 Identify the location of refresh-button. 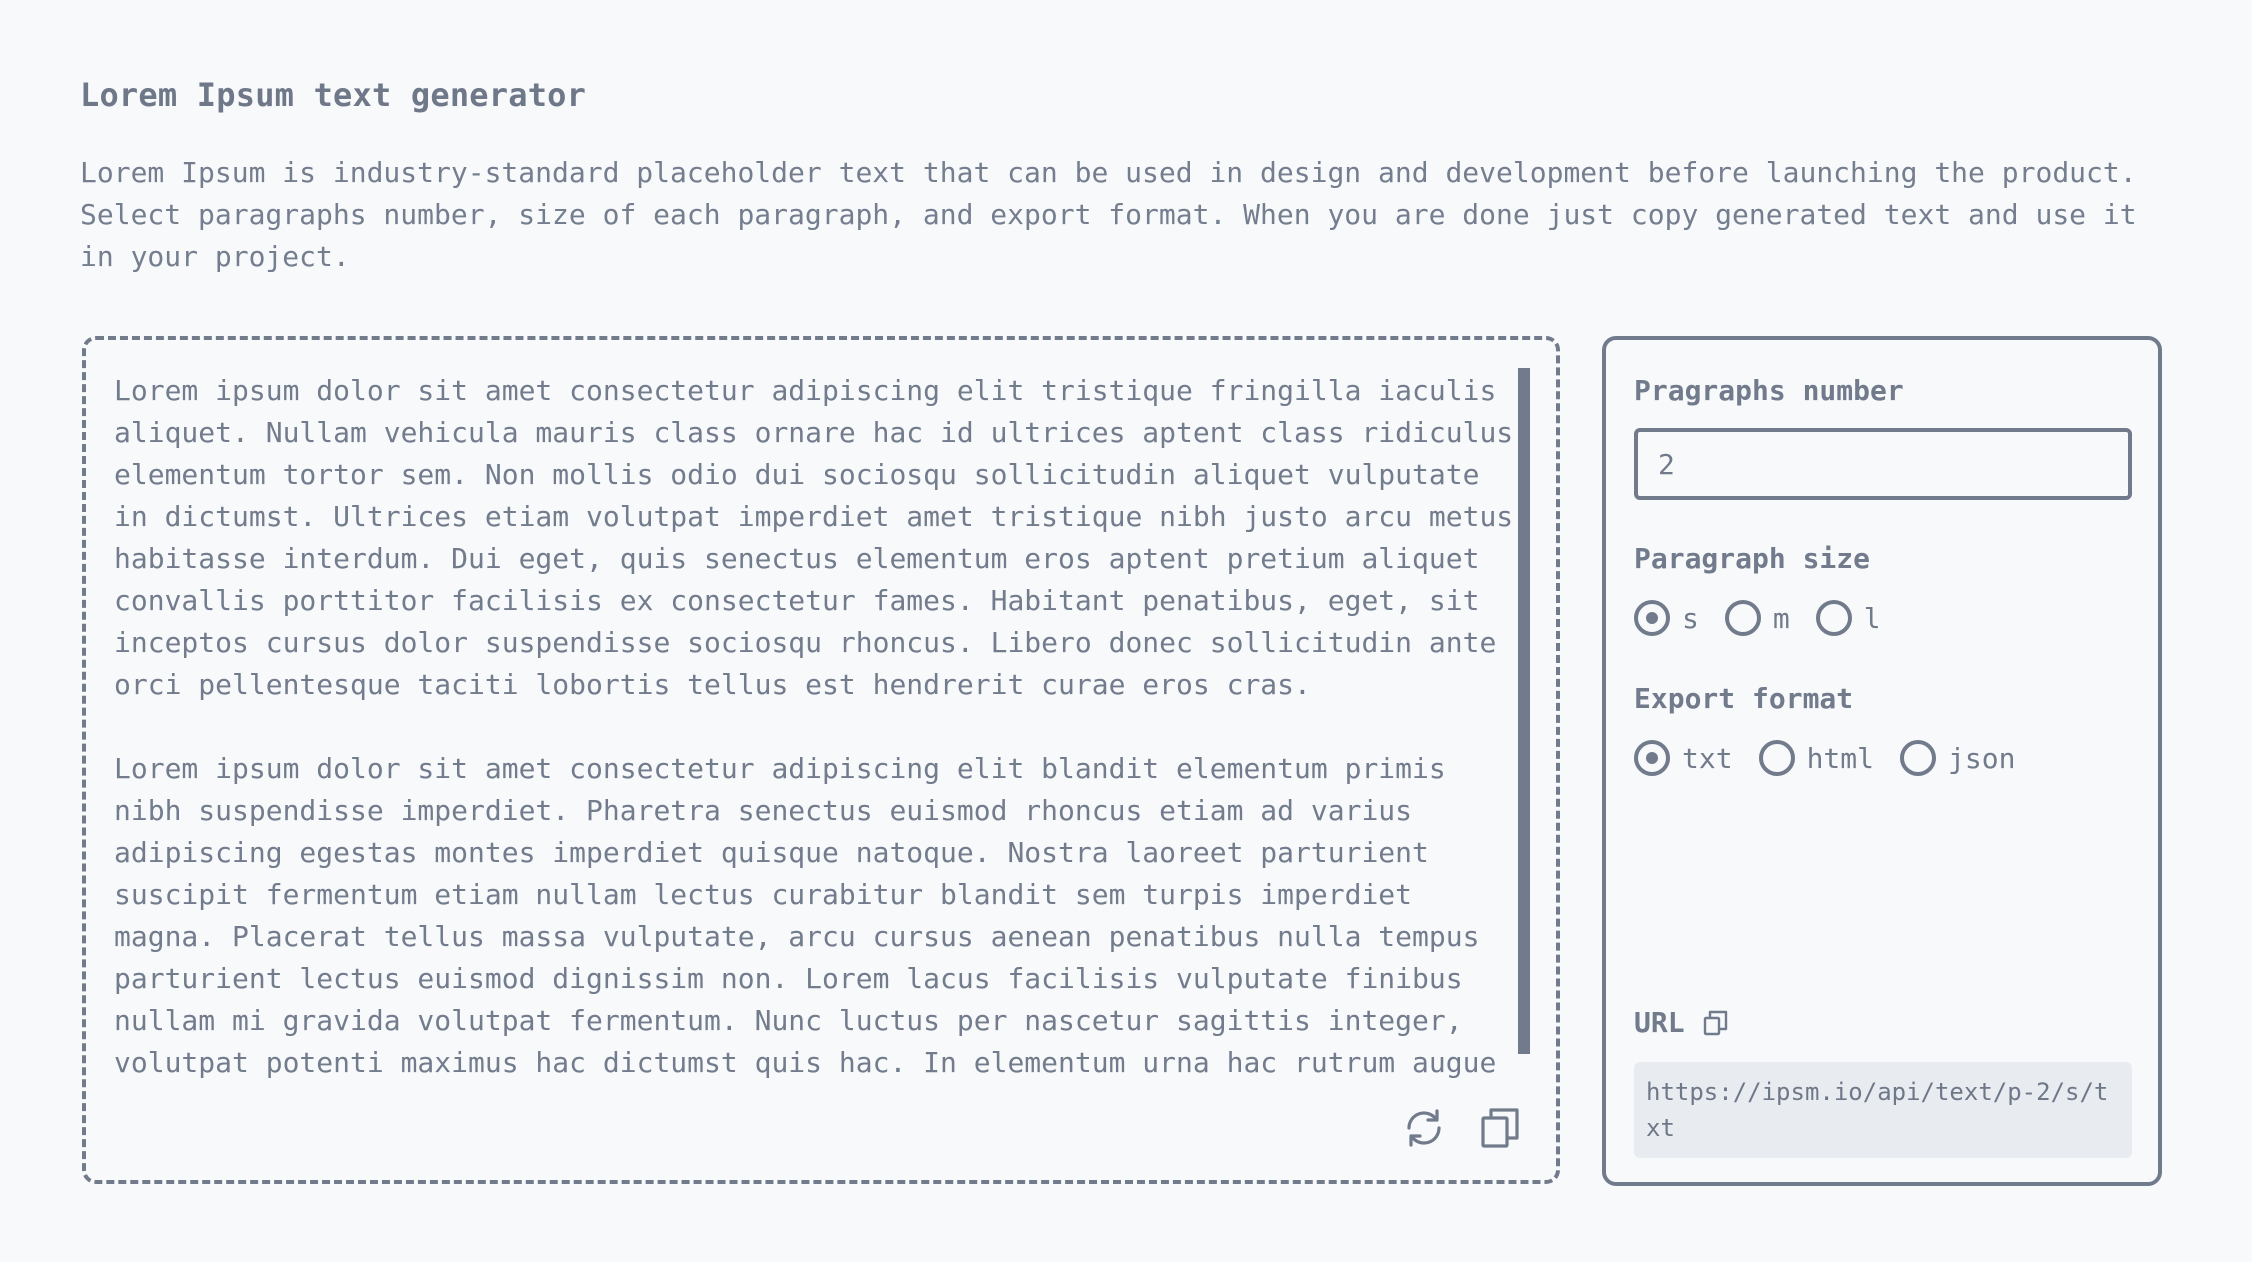
(1424, 1128).